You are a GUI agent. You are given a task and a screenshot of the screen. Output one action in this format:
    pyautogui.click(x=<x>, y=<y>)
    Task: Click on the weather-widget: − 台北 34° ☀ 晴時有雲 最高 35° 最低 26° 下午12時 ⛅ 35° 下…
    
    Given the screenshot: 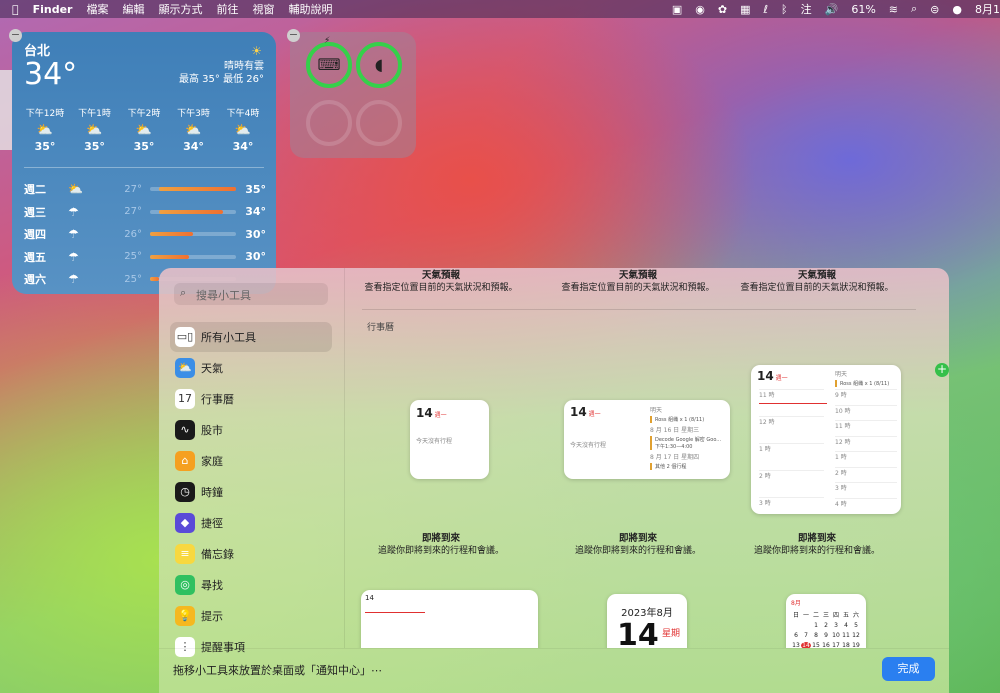 What is the action you would take?
    pyautogui.click(x=142, y=161)
    